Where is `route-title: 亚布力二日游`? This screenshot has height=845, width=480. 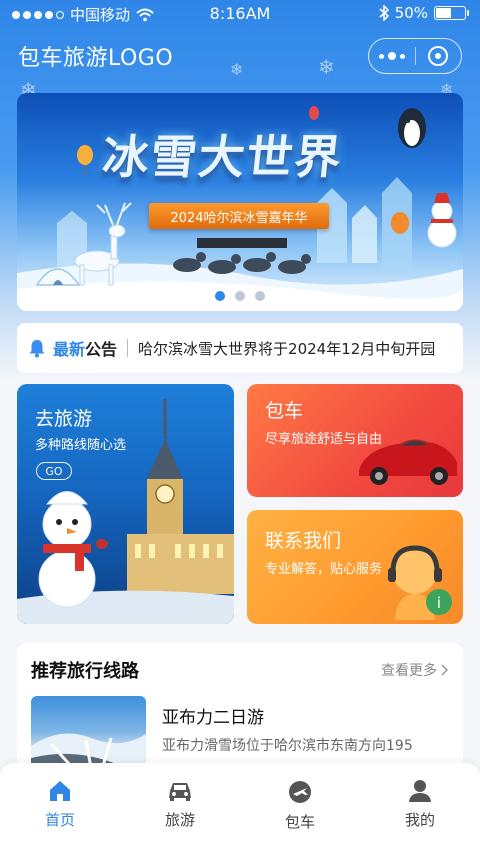
route-title: 亚布力二日游 is located at coordinates (213, 715).